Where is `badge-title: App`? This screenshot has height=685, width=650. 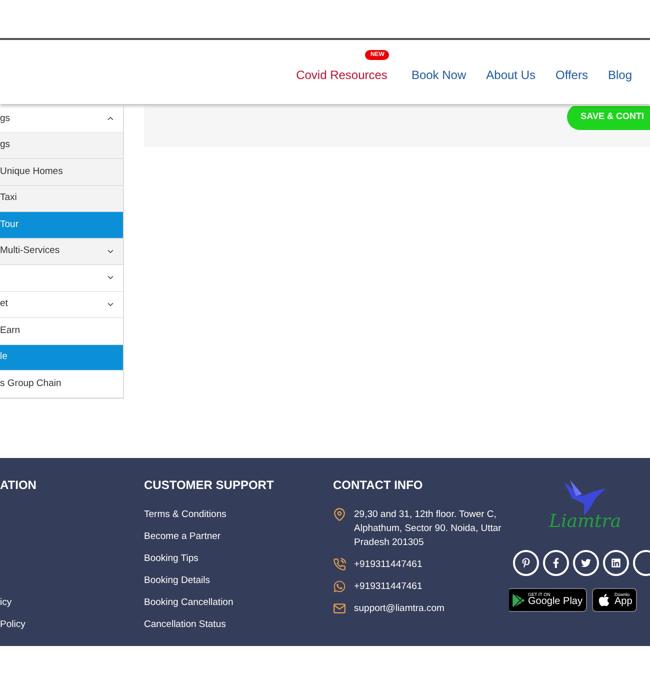 badge-title: App is located at coordinates (623, 602).